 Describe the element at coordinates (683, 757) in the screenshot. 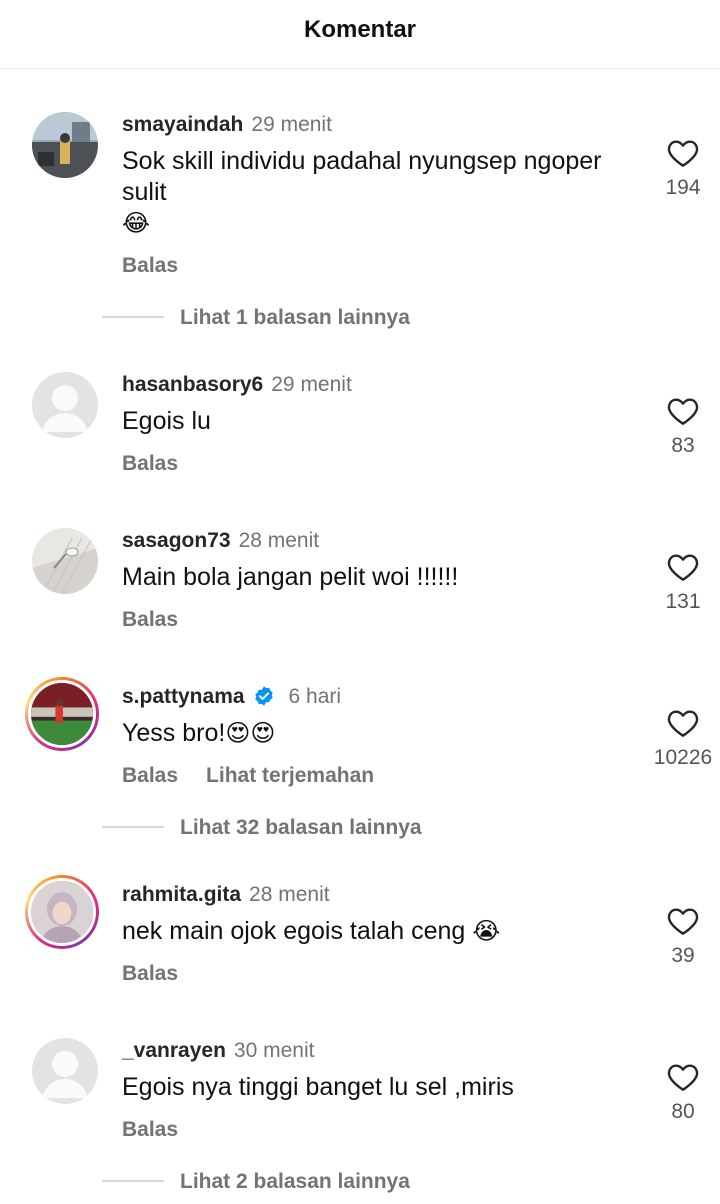

I see `like-count: 10226` at that location.